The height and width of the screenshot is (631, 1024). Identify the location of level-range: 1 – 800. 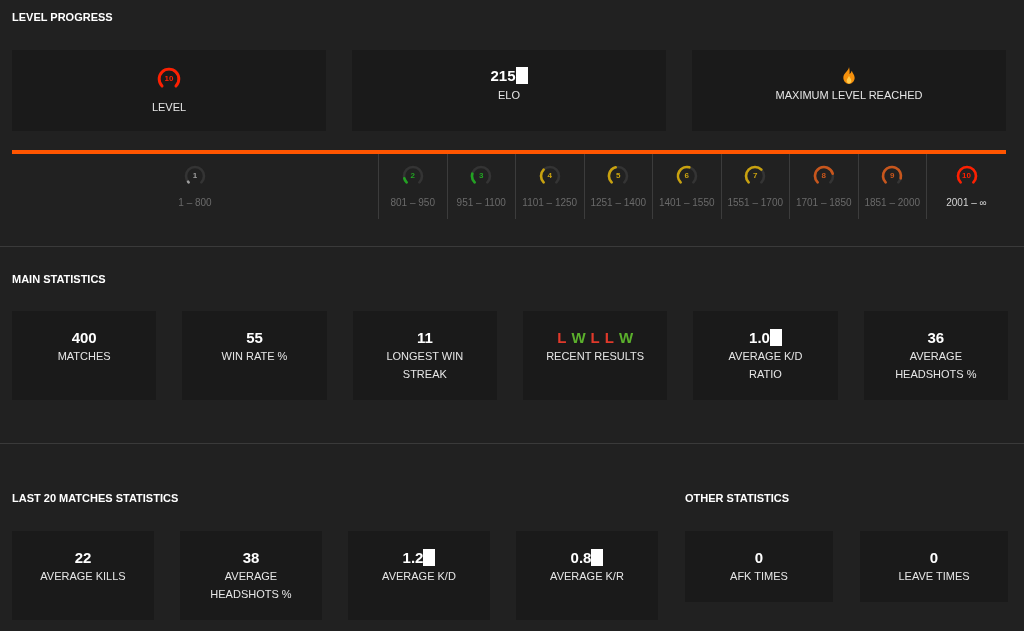
(195, 203).